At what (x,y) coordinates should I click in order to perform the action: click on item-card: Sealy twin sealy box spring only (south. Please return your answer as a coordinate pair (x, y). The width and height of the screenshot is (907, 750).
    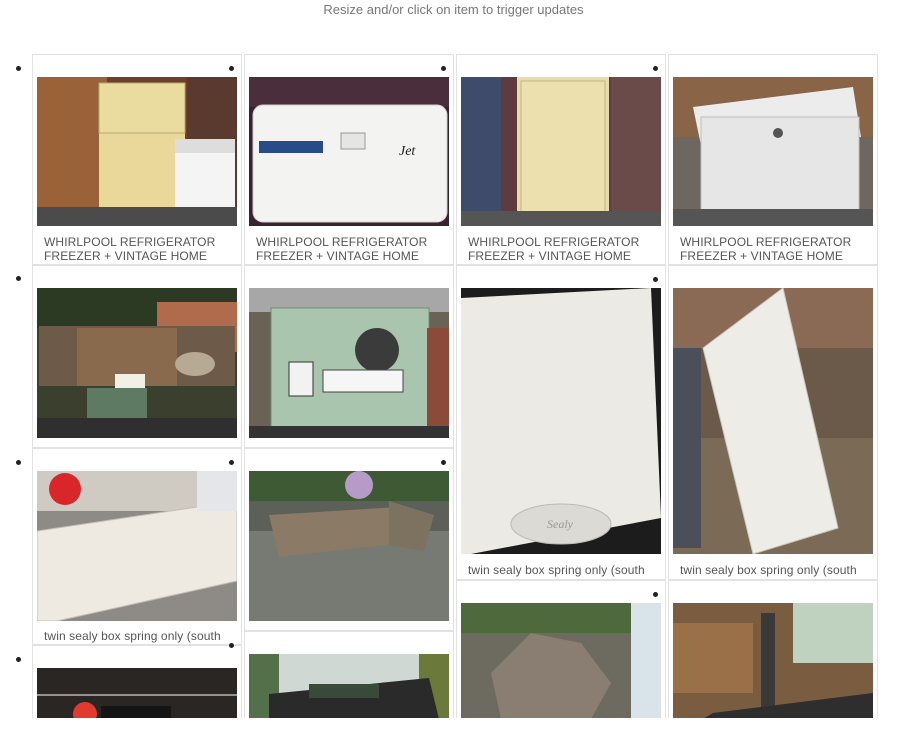
    Looking at the image, I should click on (561, 422).